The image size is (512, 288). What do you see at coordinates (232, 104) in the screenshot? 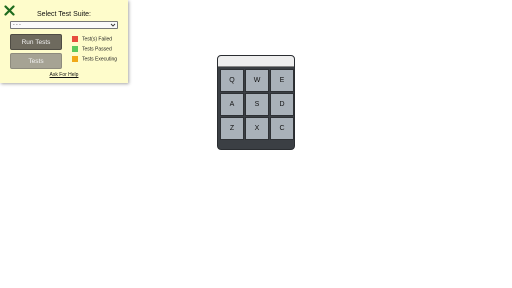
I see `key-a: A` at bounding box center [232, 104].